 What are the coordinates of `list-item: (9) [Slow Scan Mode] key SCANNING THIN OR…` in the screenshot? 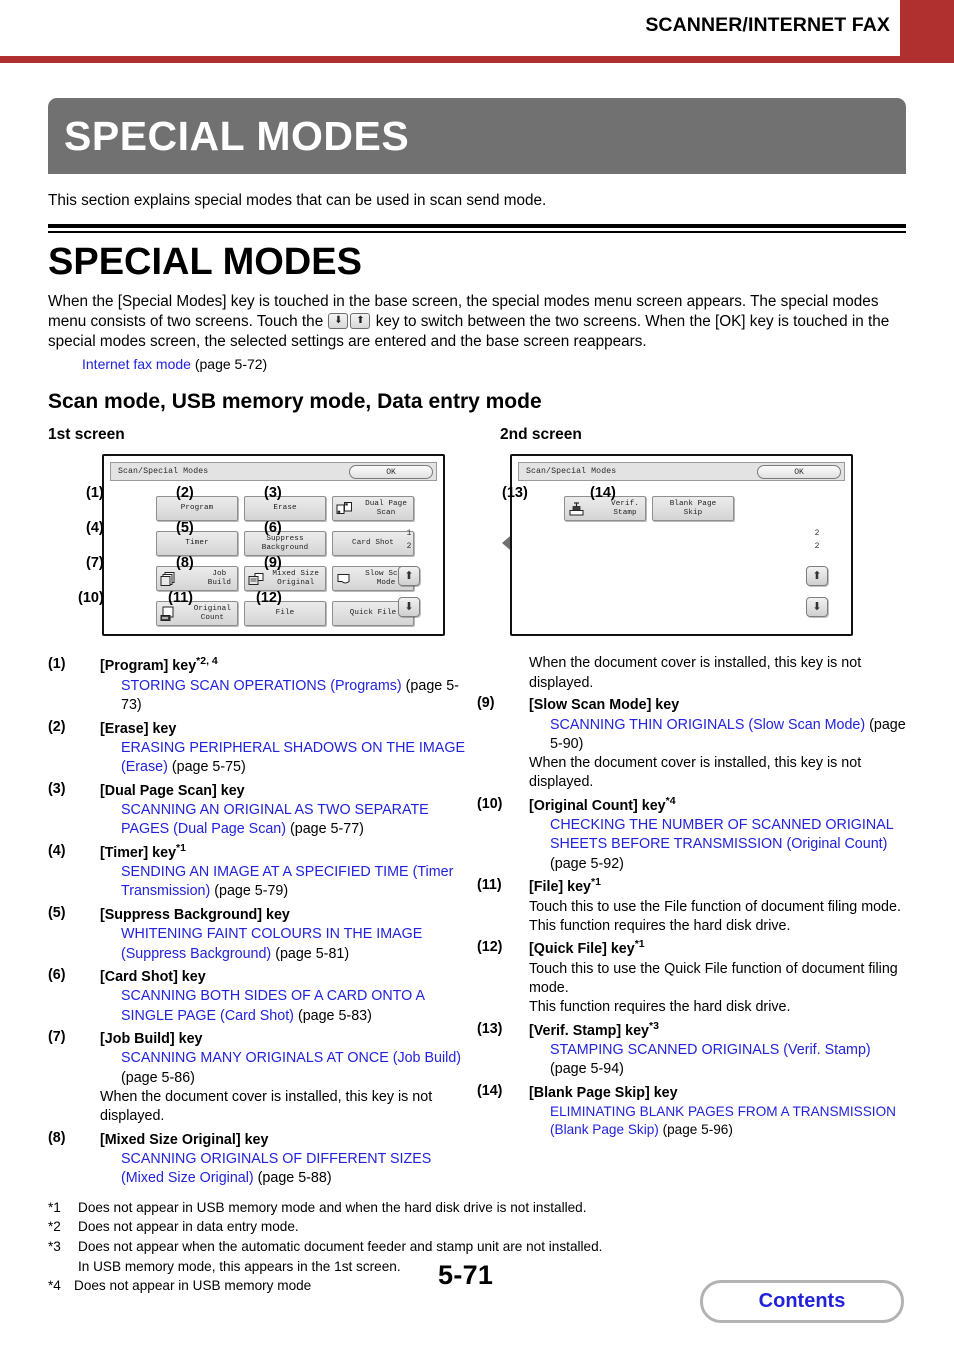 It's located at (691, 743).